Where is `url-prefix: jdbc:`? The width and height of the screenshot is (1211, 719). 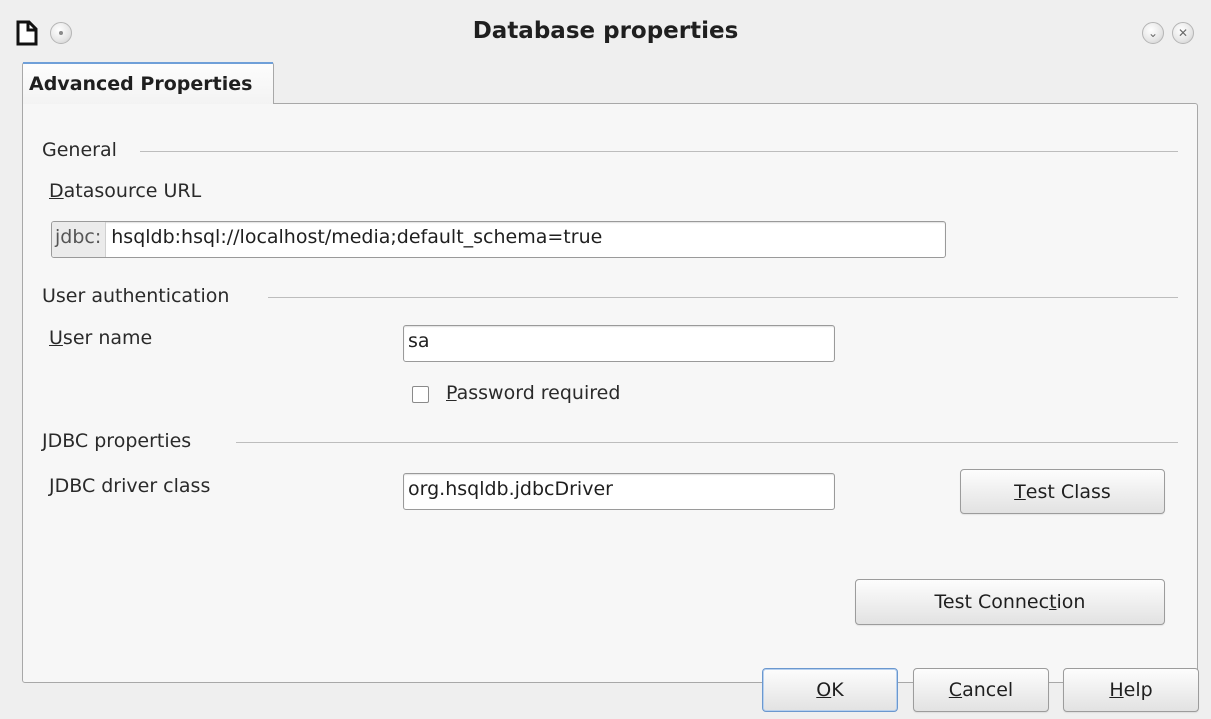
url-prefix: jdbc: is located at coordinates (79, 239).